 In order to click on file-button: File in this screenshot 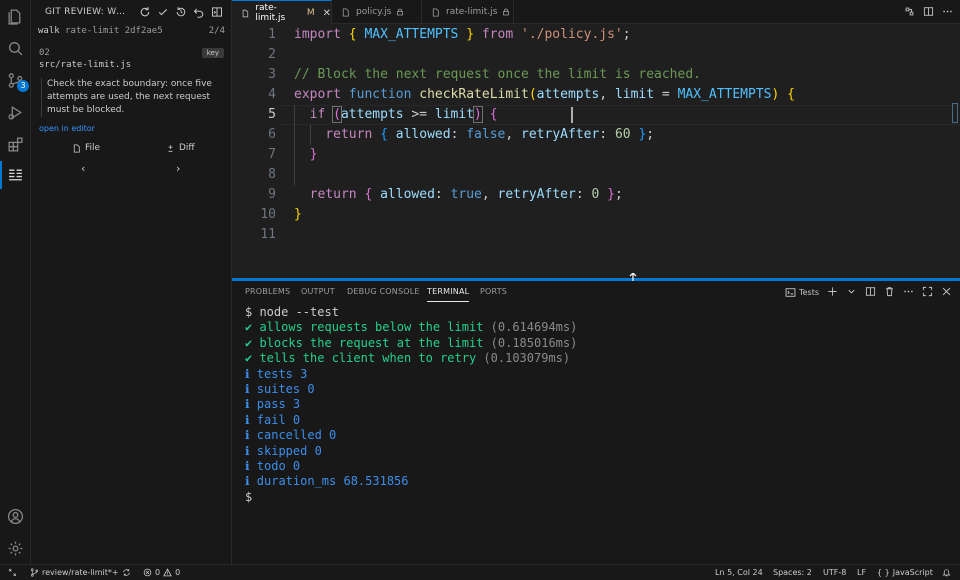, I will do `click(86, 148)`.